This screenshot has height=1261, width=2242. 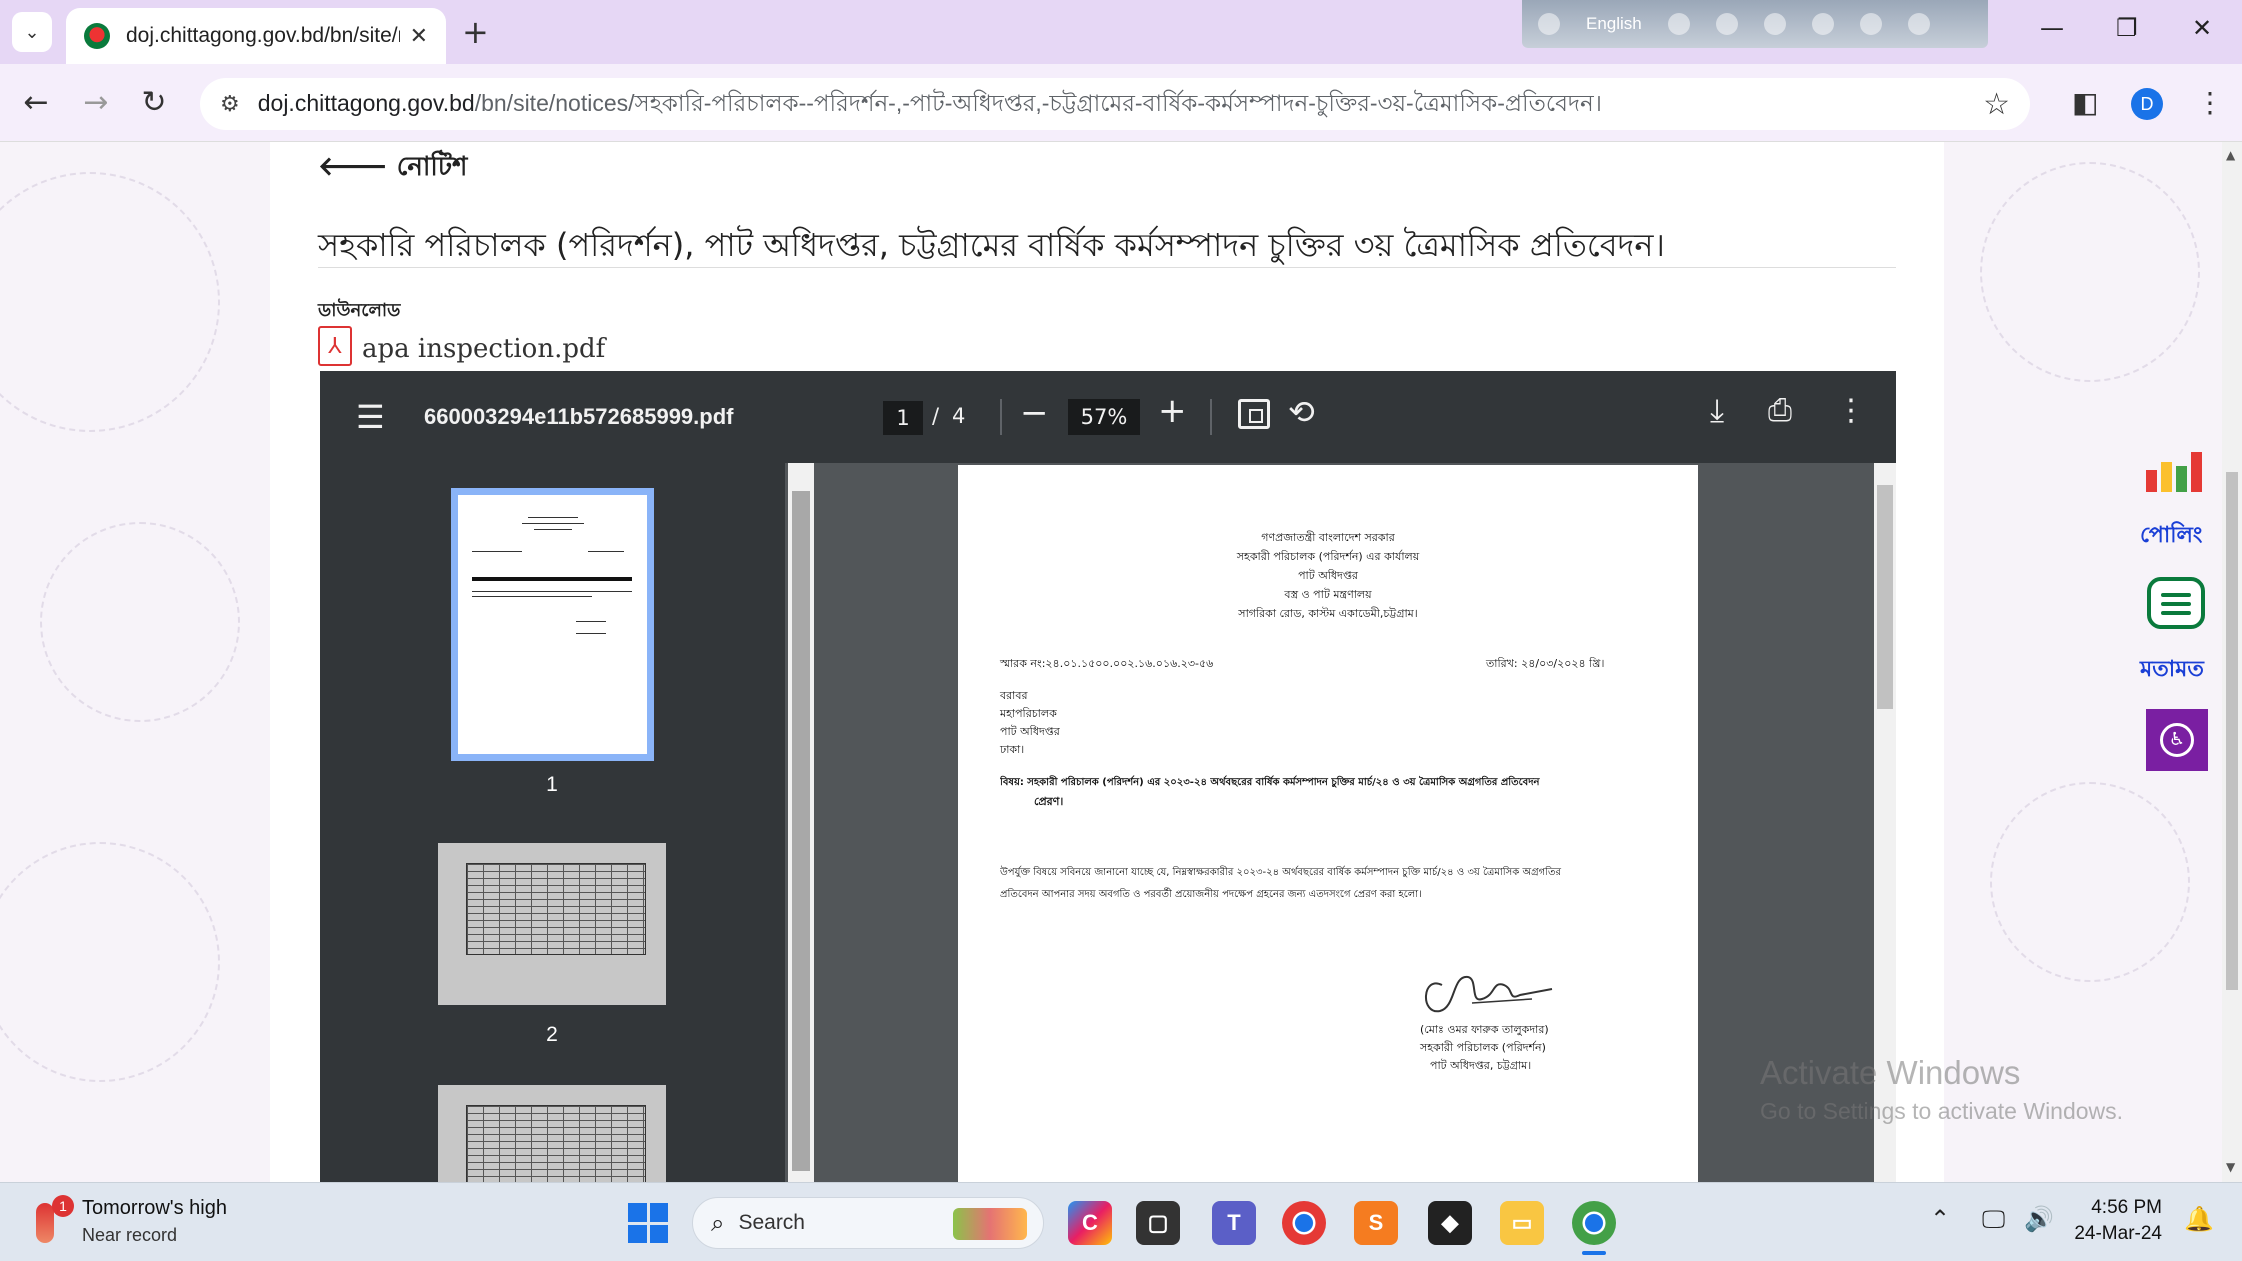 What do you see at coordinates (1376, 1223) in the screenshot?
I see `sublime-text-icon: S` at bounding box center [1376, 1223].